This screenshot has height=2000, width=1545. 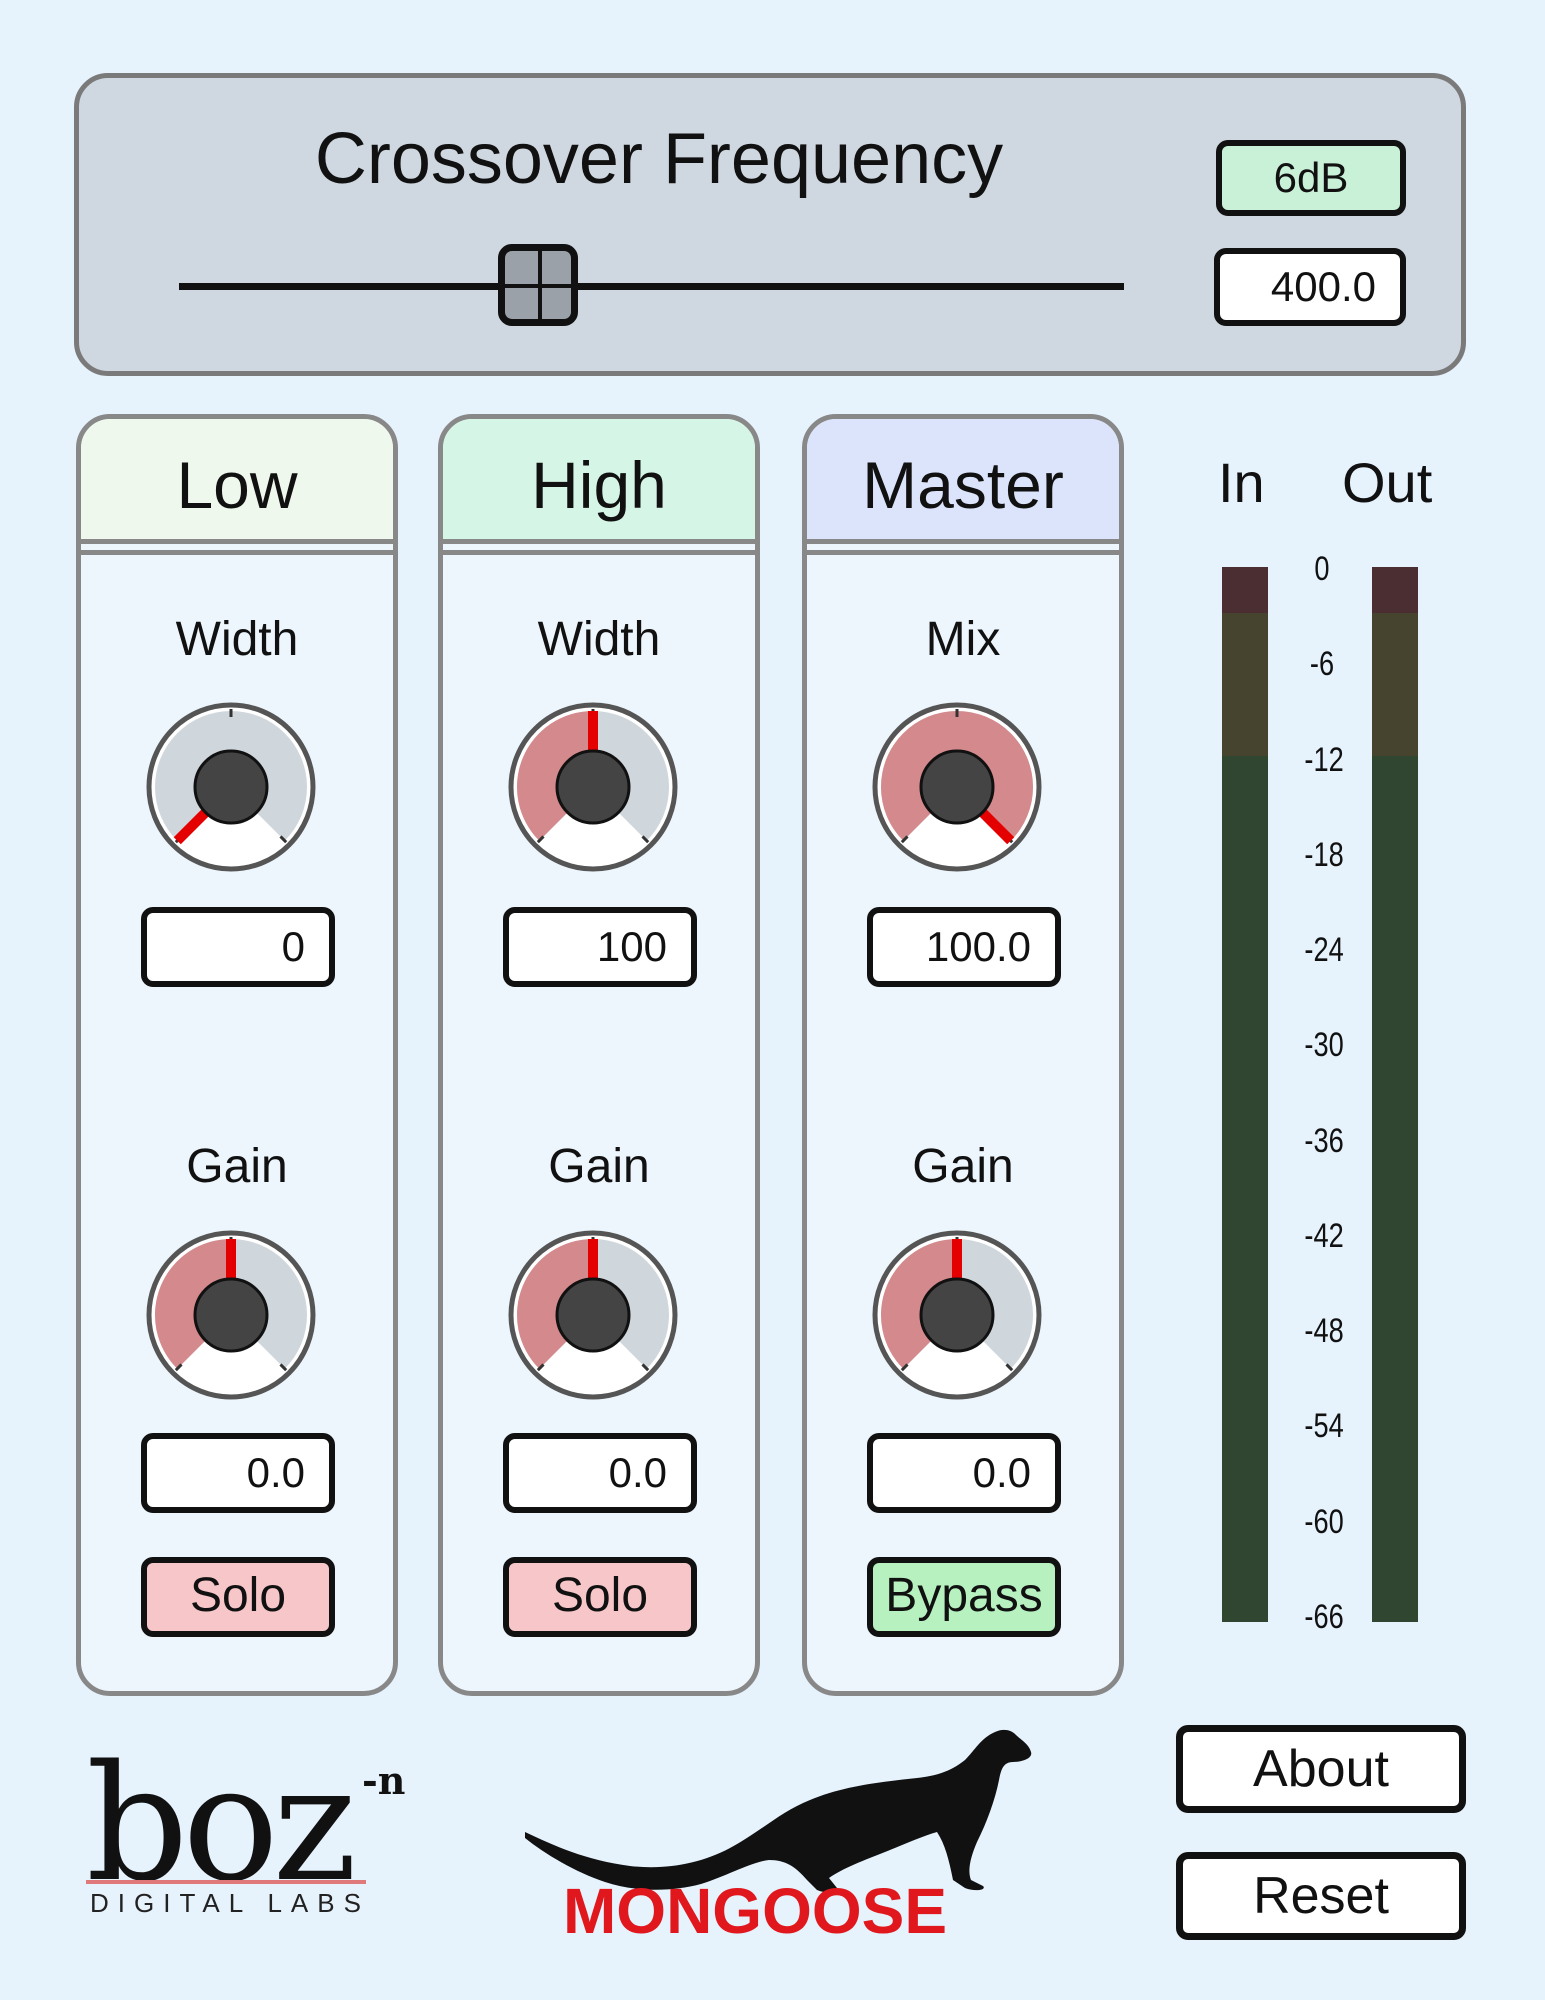 I want to click on master-mix-knob, so click(x=957, y=787).